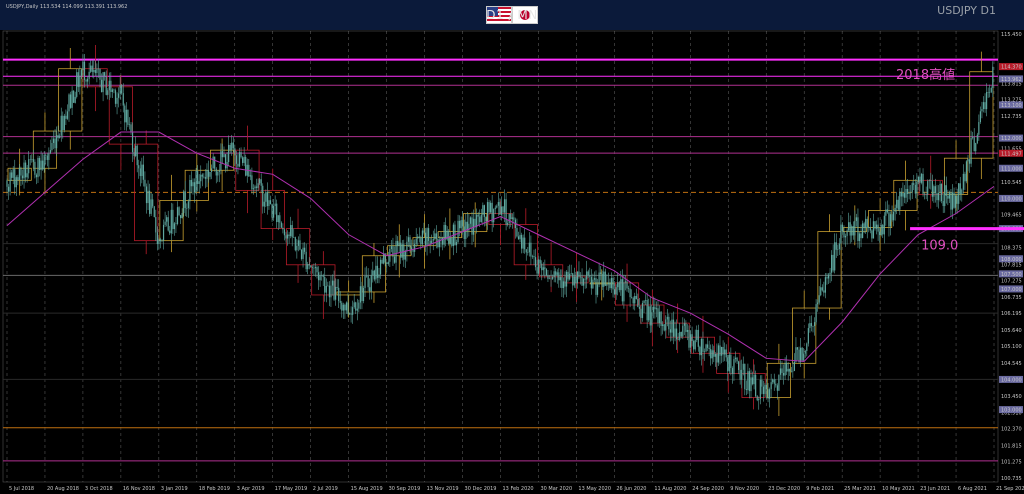 The height and width of the screenshot is (494, 1024). What do you see at coordinates (1011, 260) in the screenshot?
I see `price-flag-label-8: 108.000` at bounding box center [1011, 260].